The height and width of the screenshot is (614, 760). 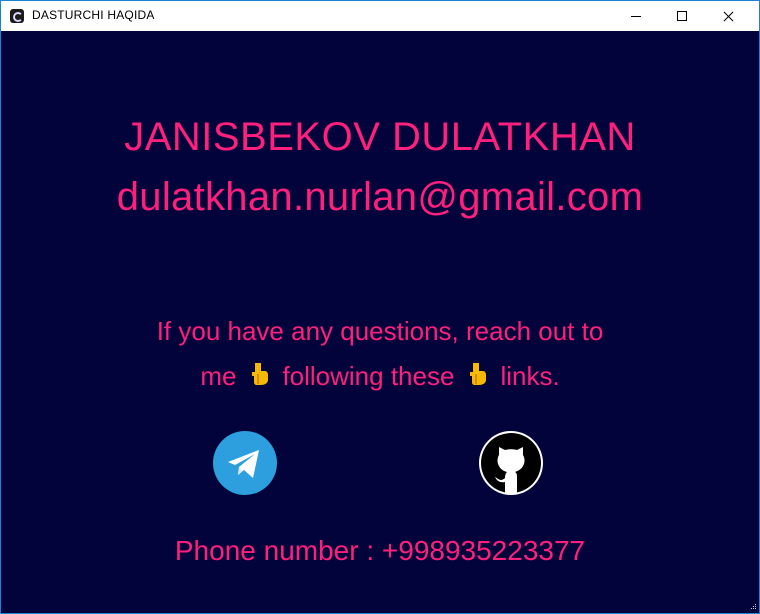 What do you see at coordinates (218, 376) in the screenshot?
I see `message-text-me: me` at bounding box center [218, 376].